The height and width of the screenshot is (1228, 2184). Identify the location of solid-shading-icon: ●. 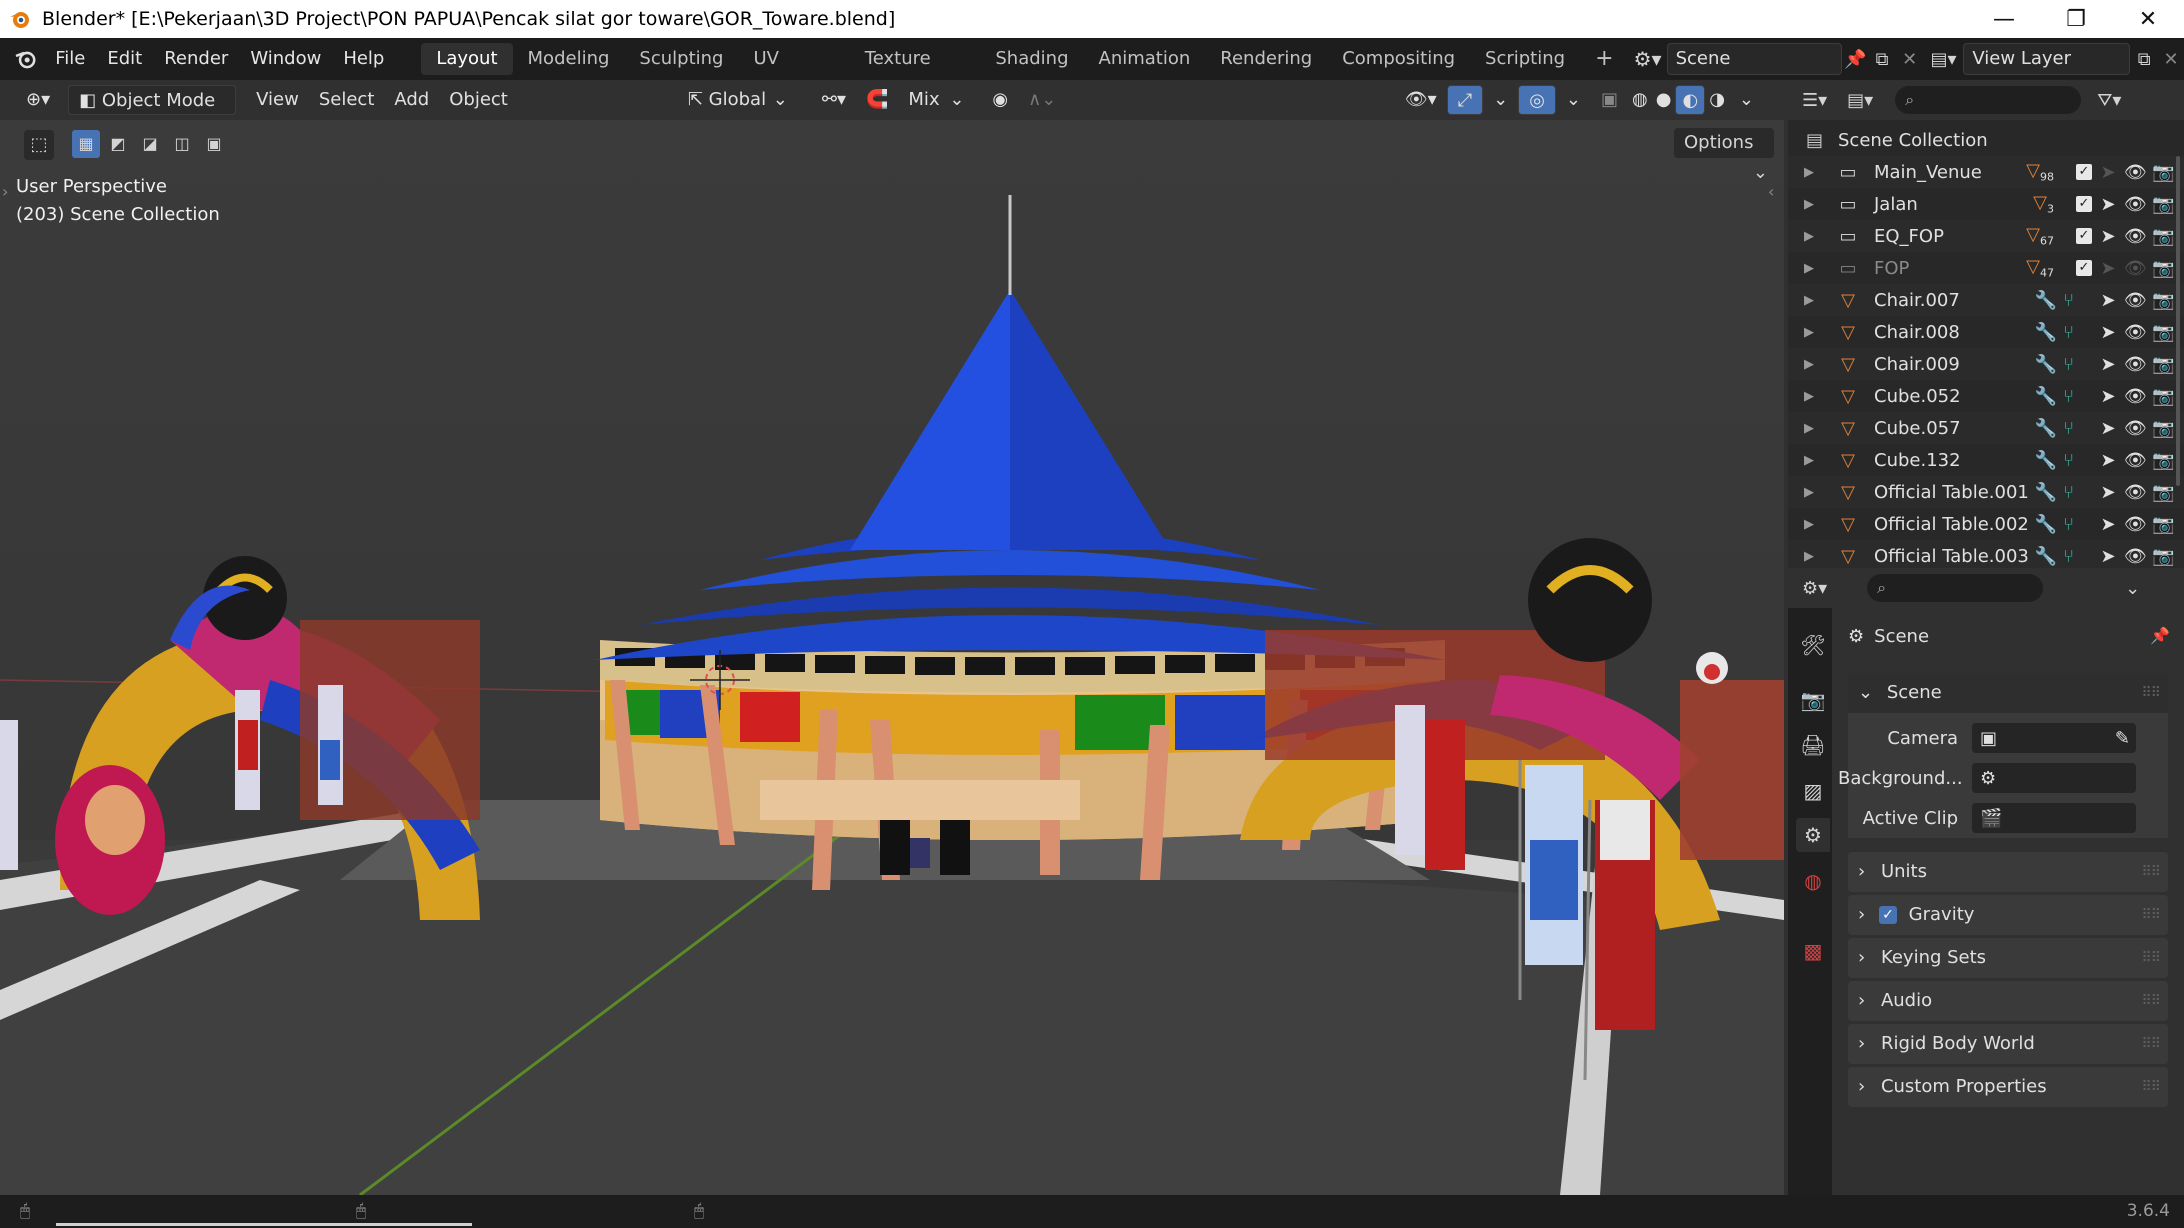
(1664, 100).